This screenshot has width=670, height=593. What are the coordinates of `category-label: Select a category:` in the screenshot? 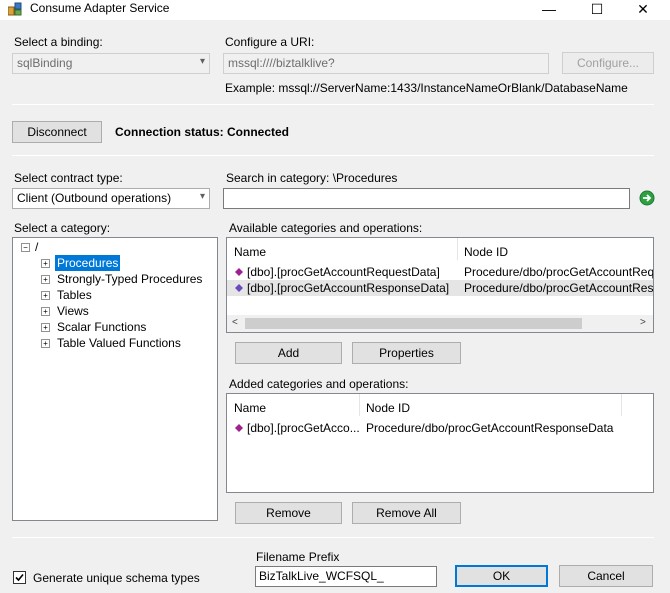 It's located at (62, 228).